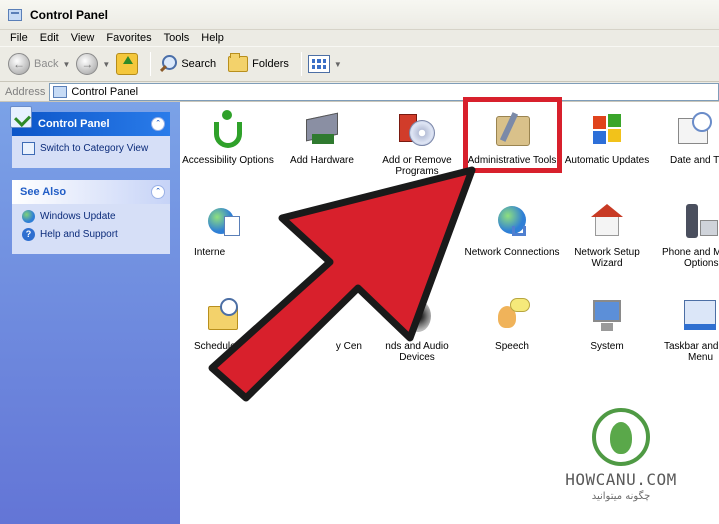 This screenshot has height=524, width=719. I want to click on address-bar: Address Control Panel, so click(359, 92).